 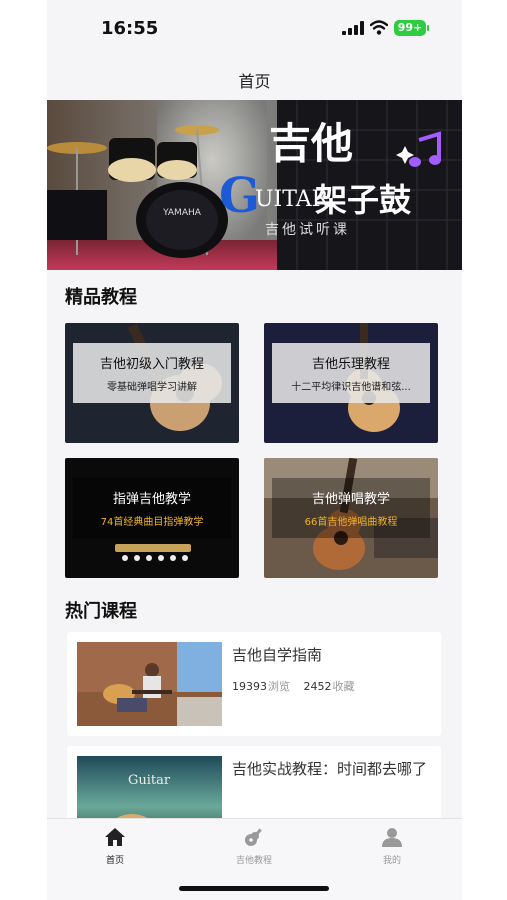 What do you see at coordinates (391, 861) in the screenshot?
I see `tab-label: 我的` at bounding box center [391, 861].